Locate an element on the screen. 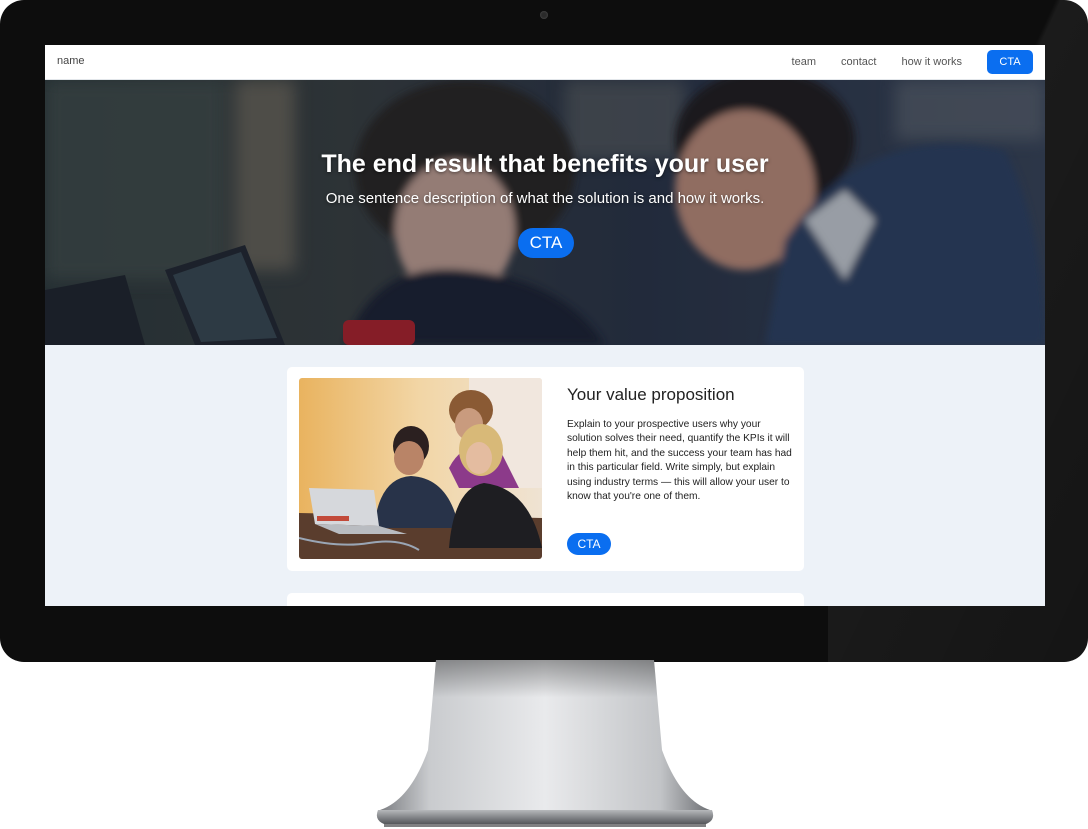  monitor-stand is located at coordinates (545, 743).